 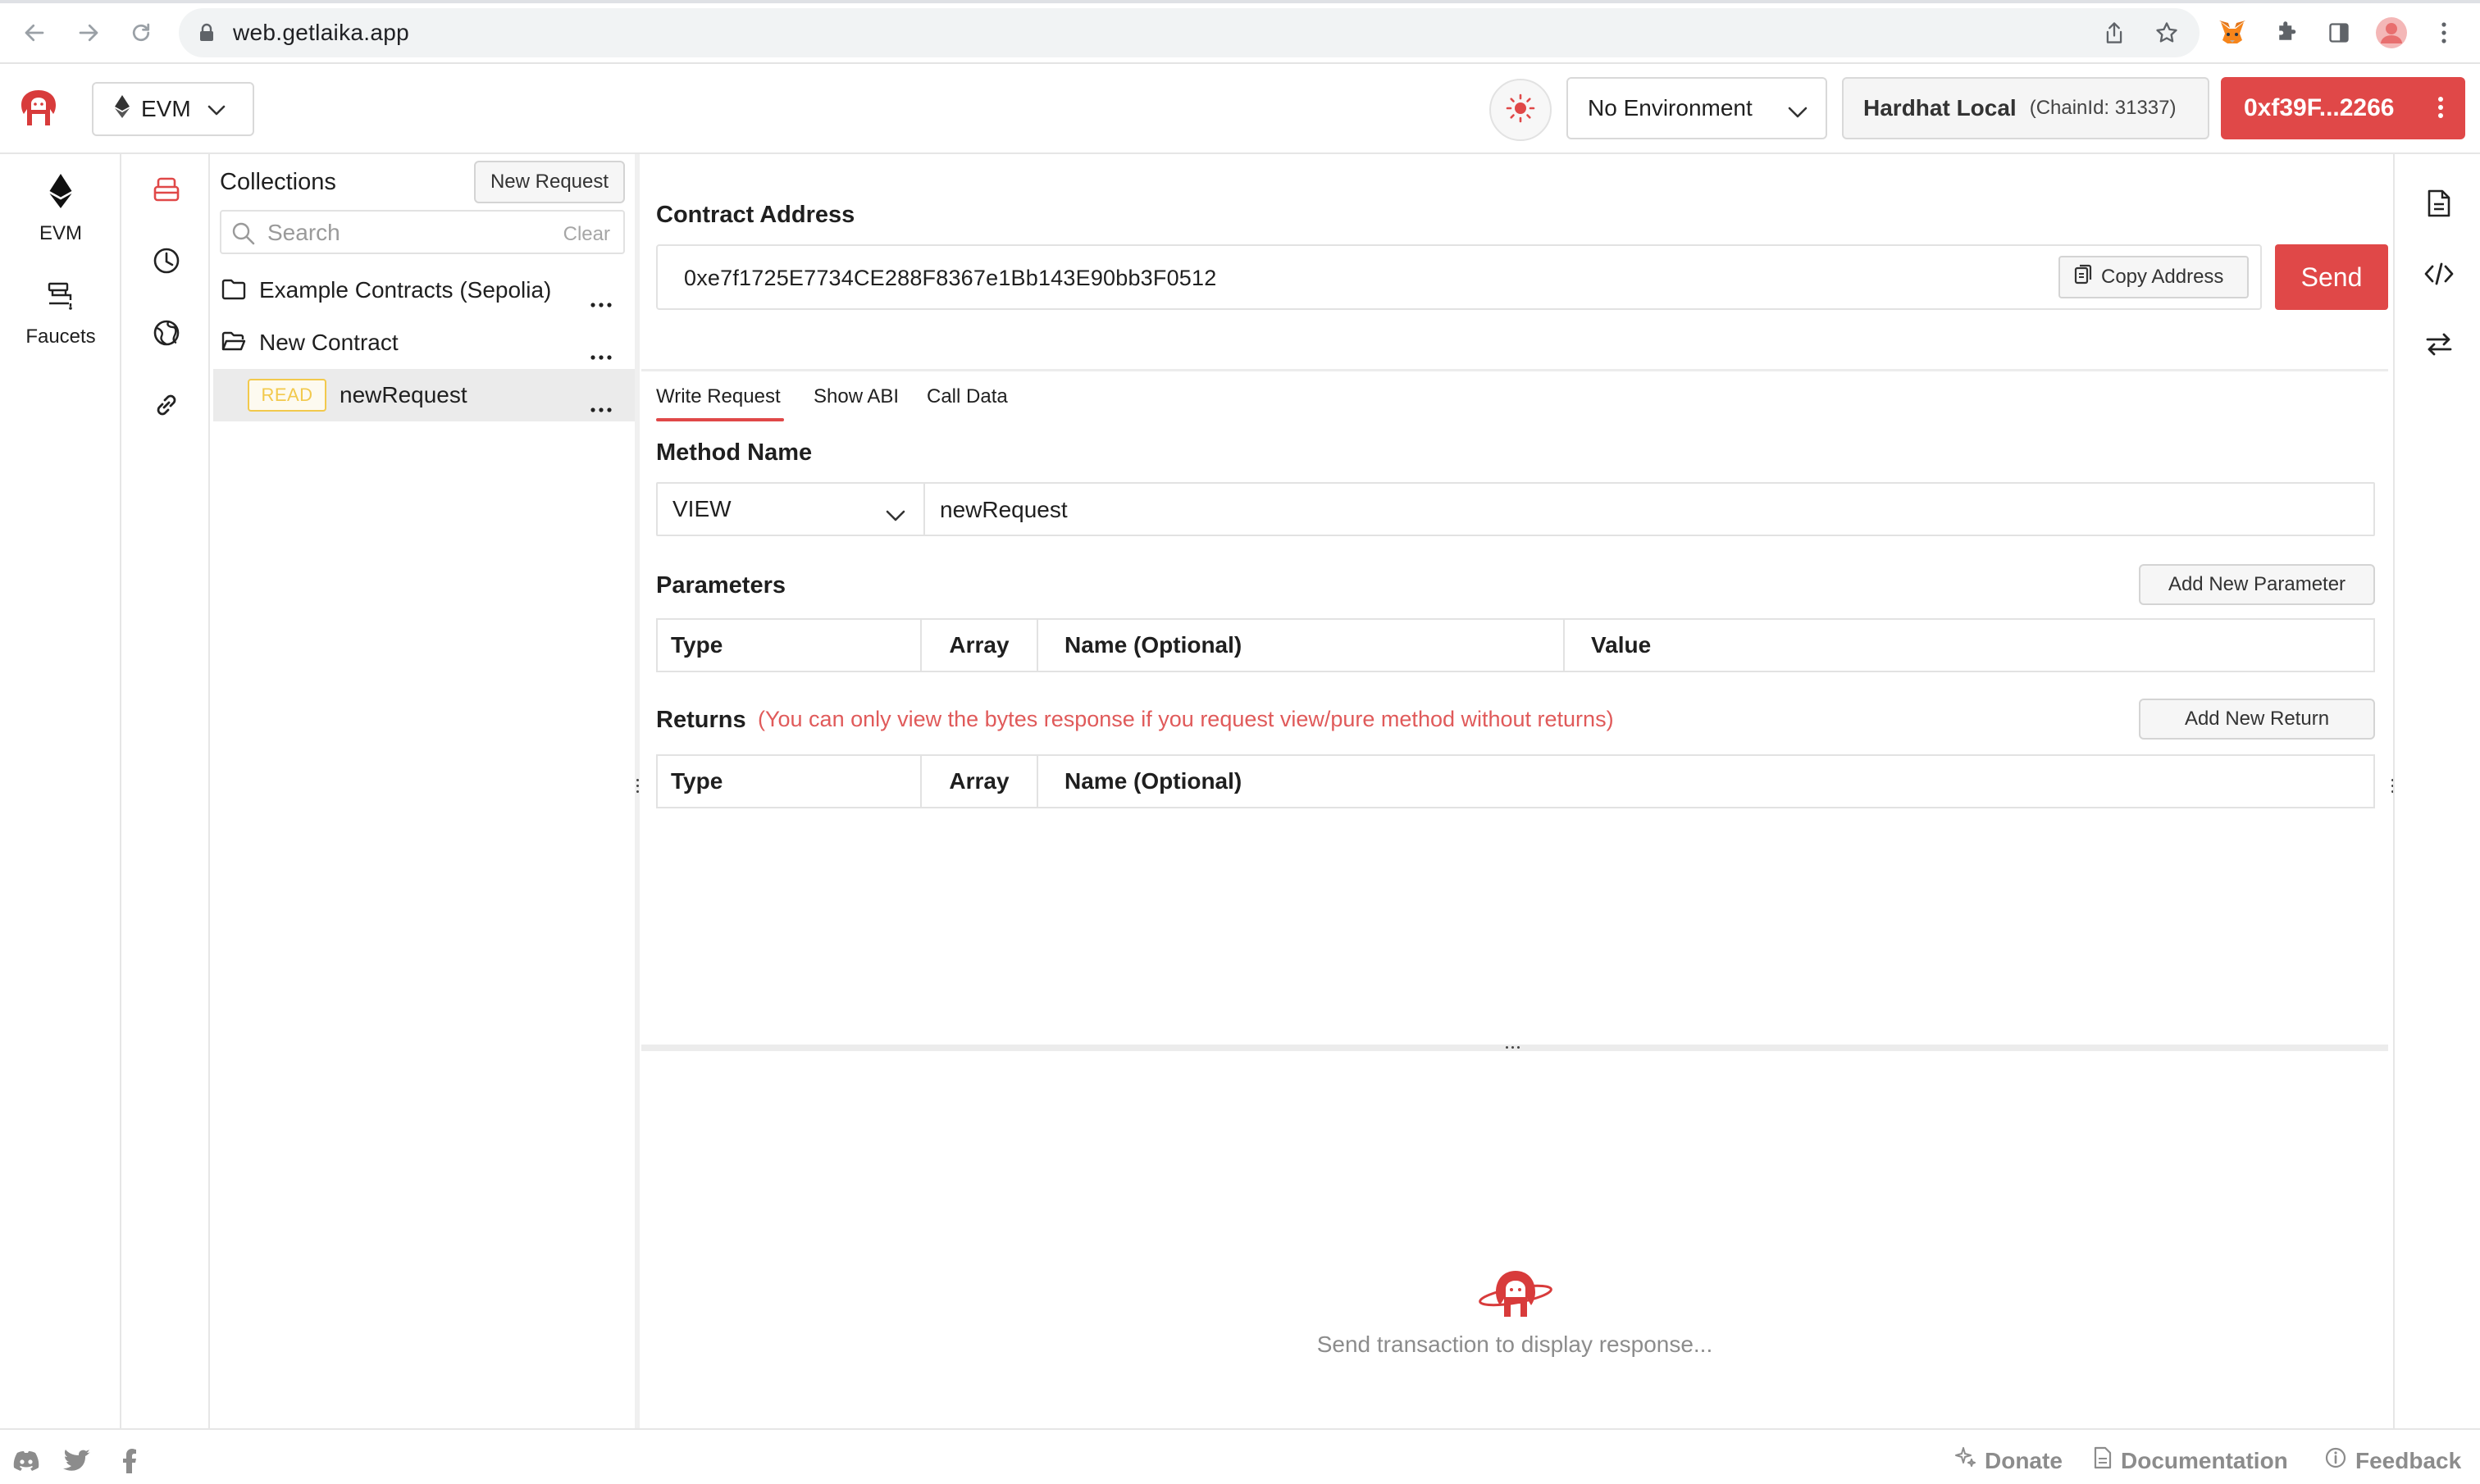 I want to click on twitter-icon, so click(x=77, y=1461).